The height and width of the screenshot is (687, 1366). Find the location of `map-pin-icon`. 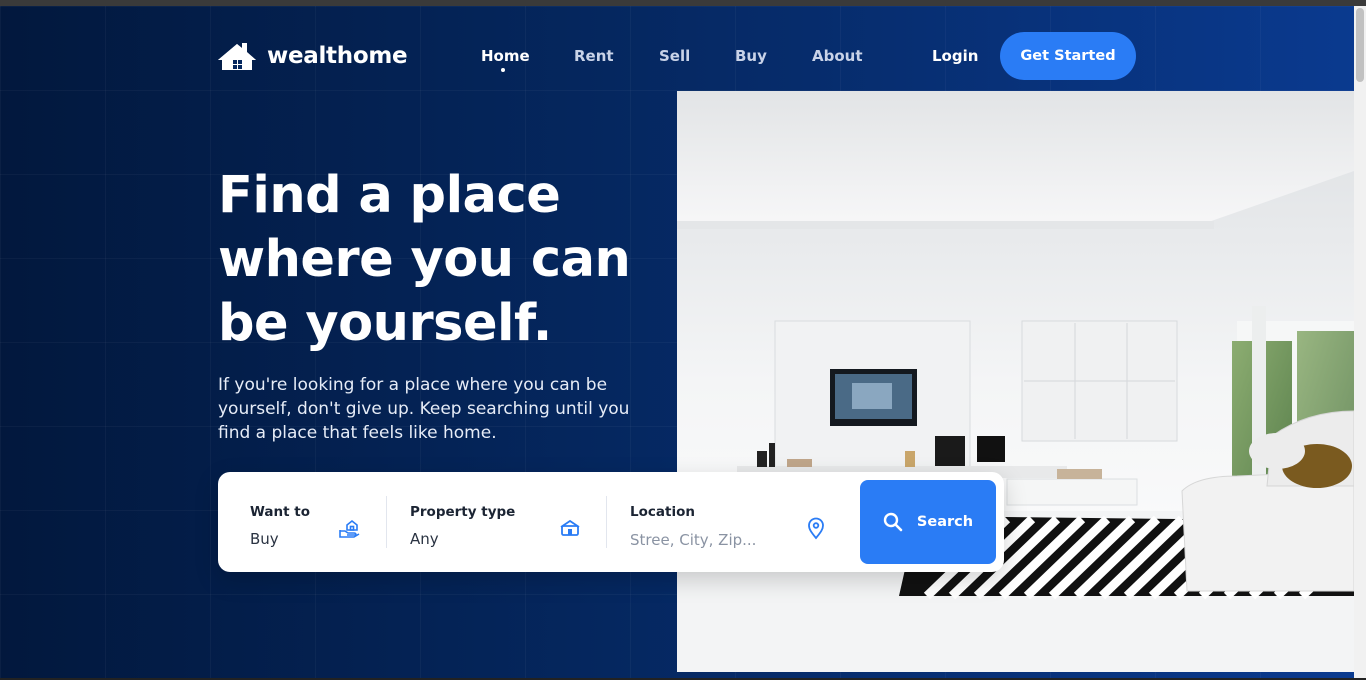

map-pin-icon is located at coordinates (816, 528).